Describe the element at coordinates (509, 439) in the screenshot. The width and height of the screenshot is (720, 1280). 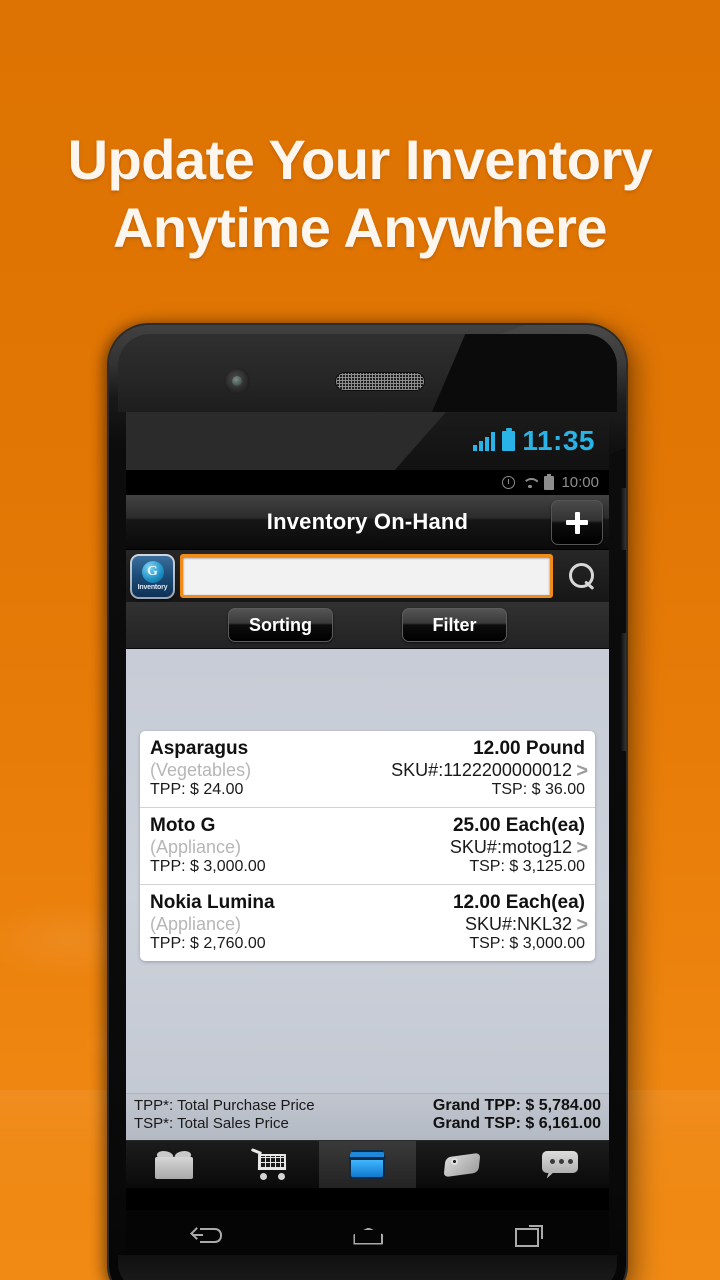
I see `battery-icon` at that location.